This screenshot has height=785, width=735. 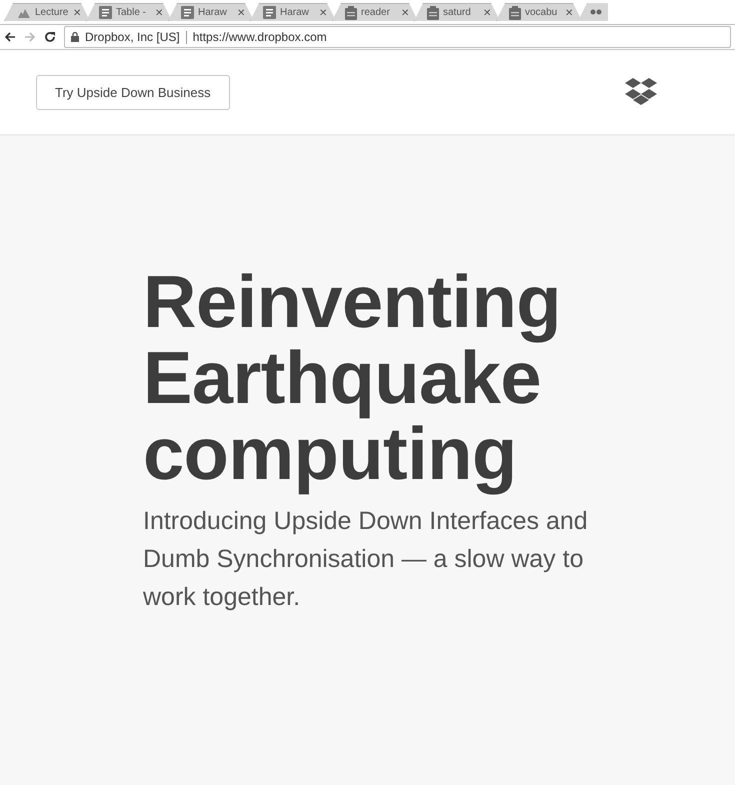 I want to click on hero-subtitle: Introducing Upside Down Interfaces and Dumb Synchronisation — a slow way to work together., so click(x=366, y=559).